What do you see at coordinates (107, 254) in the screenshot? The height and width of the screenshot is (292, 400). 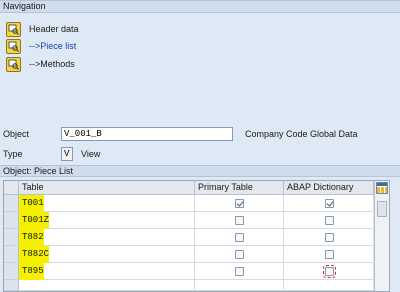 I see `table-cell: T882C` at bounding box center [107, 254].